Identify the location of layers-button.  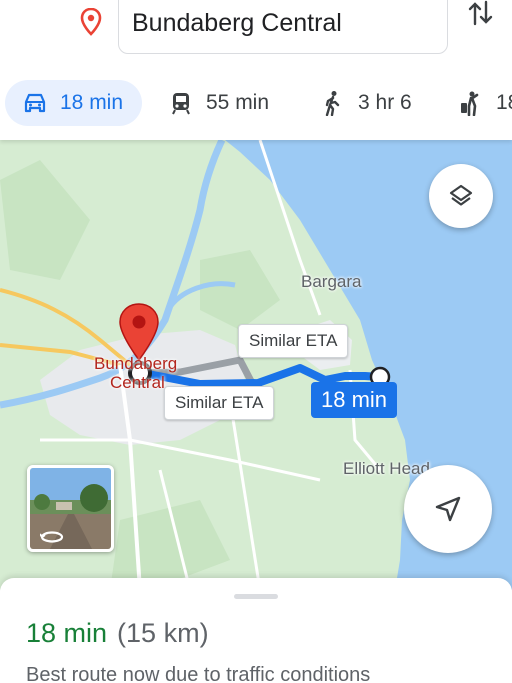
(461, 196).